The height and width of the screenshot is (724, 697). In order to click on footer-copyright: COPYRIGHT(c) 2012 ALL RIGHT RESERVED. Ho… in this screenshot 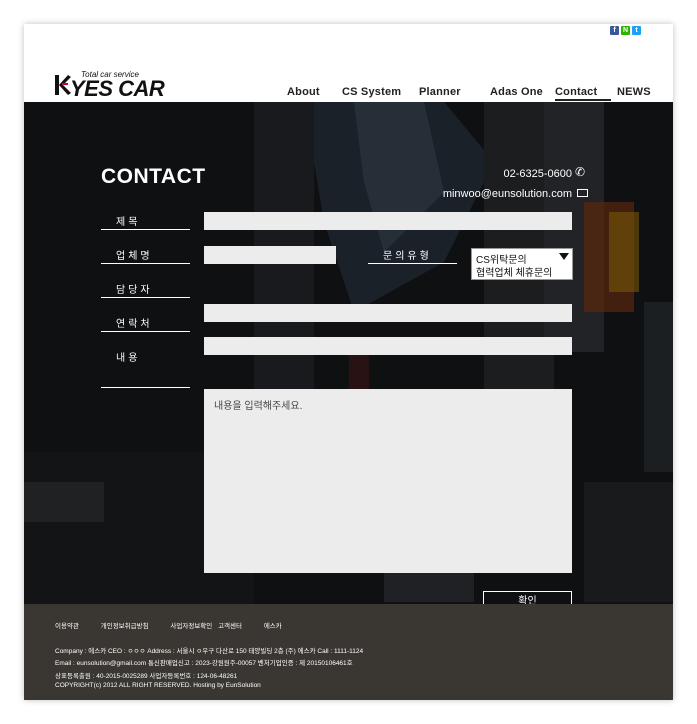, I will do `click(158, 685)`.